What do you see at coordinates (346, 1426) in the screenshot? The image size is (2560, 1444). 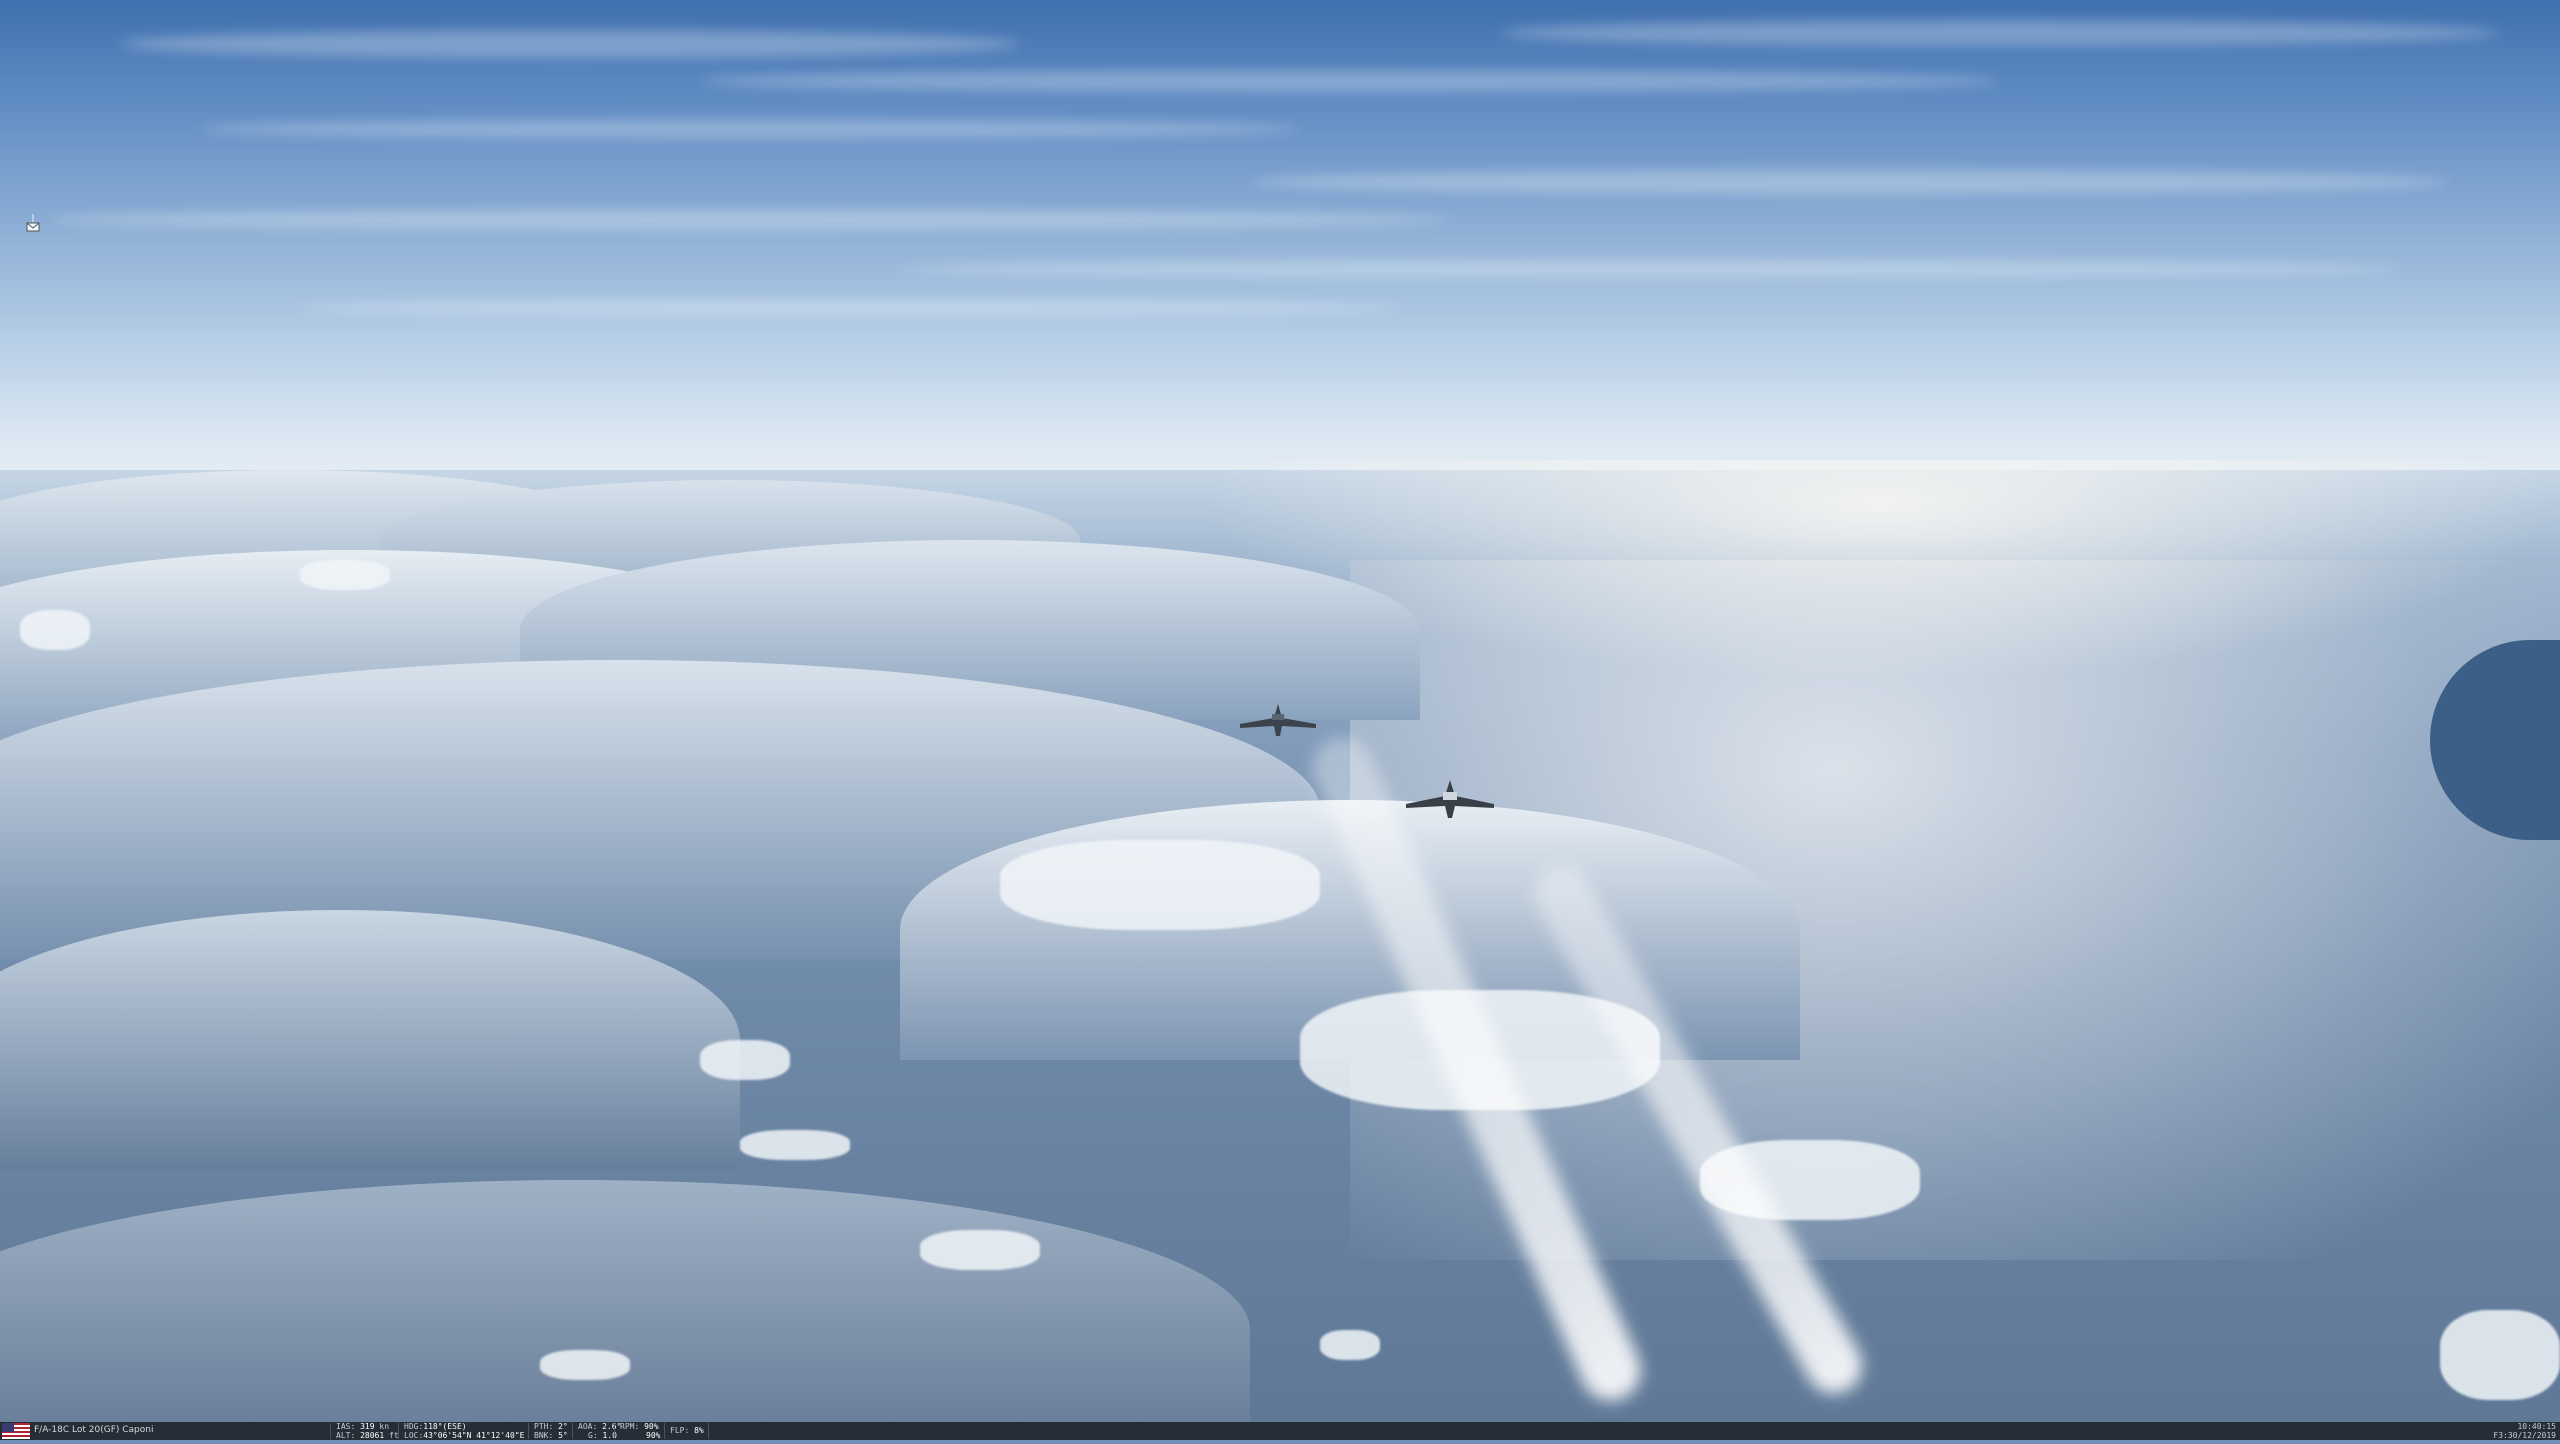 I see `ias-label: IAS:` at bounding box center [346, 1426].